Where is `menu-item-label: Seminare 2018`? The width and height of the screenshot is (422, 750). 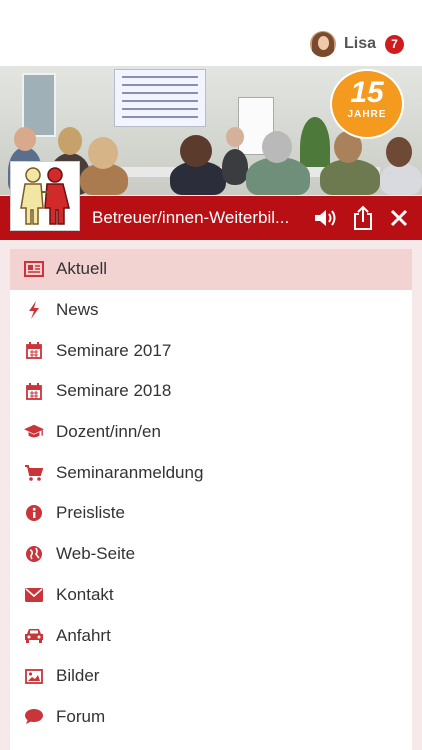 menu-item-label: Seminare 2018 is located at coordinates (114, 391).